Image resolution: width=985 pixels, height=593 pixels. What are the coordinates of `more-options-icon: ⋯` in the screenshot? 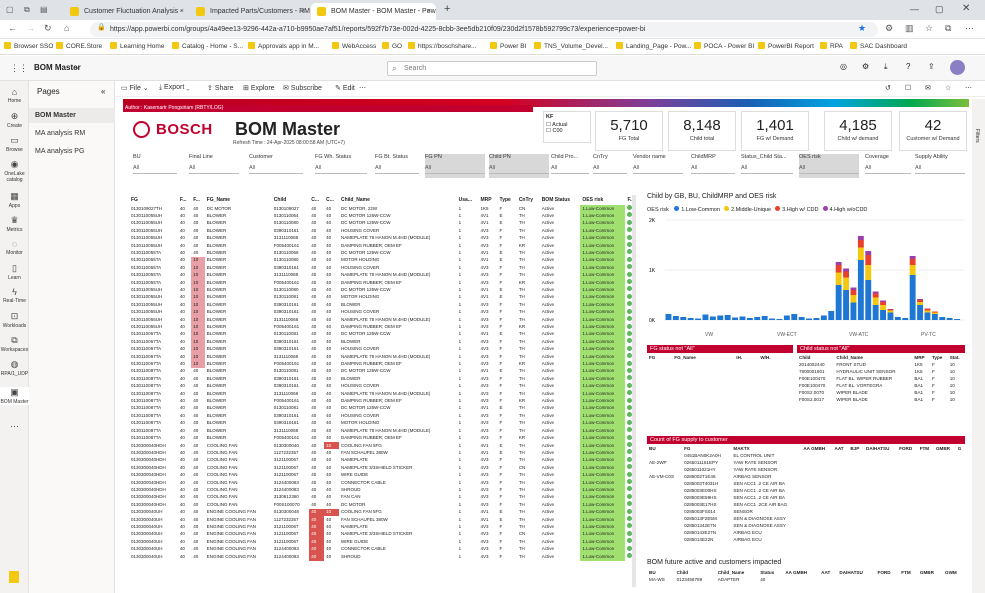 It's located at (362, 88).